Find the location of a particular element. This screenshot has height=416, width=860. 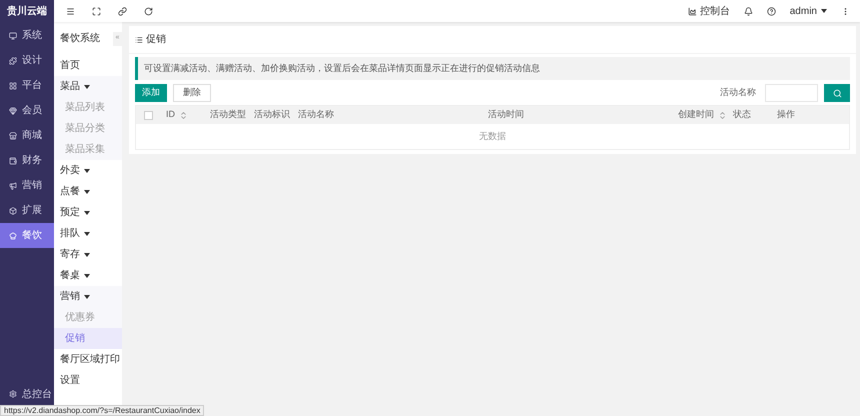

sub-nav-item: 点餐 is located at coordinates (88, 191).